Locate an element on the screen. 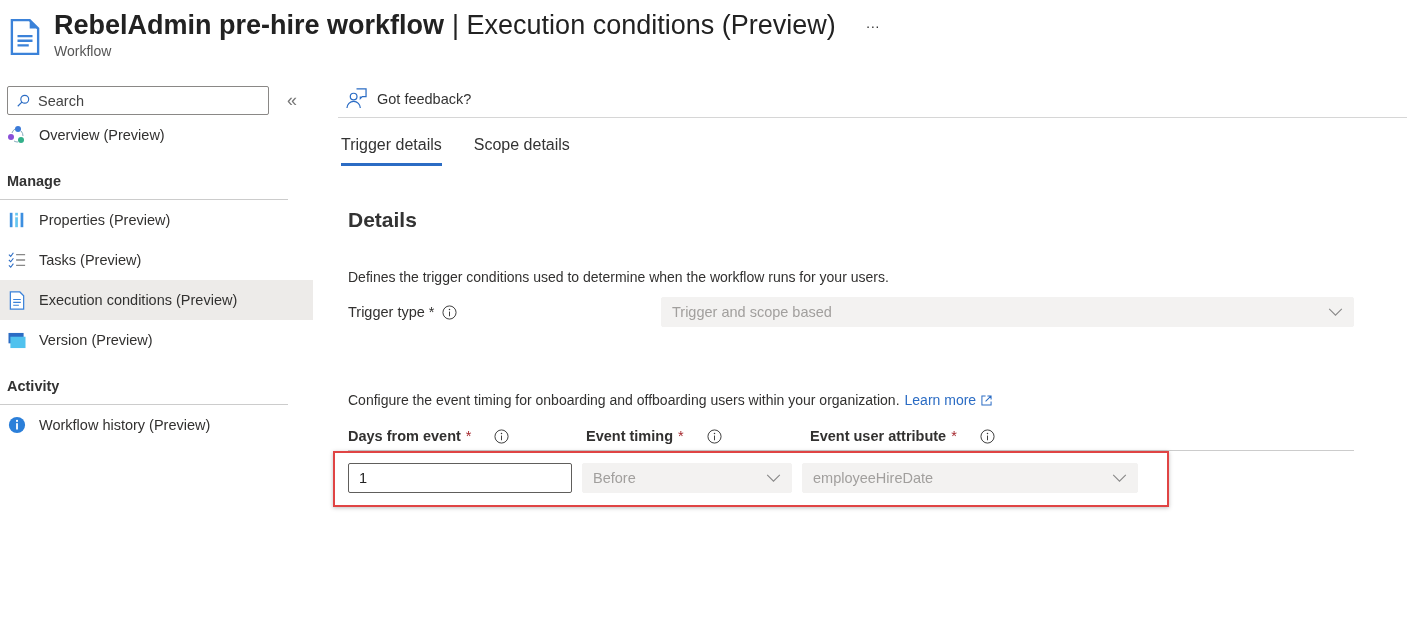 This screenshot has height=627, width=1407. nav-item: Version (Preview) is located at coordinates (156, 340).